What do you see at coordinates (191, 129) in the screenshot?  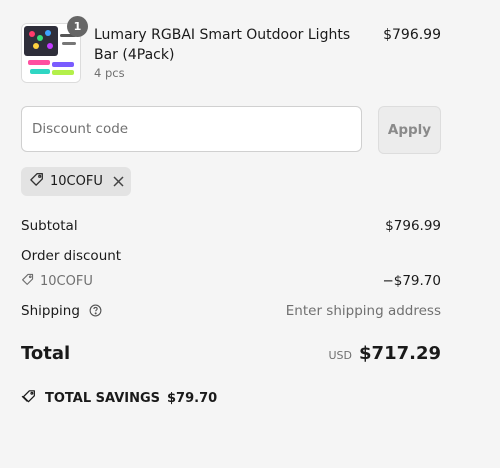 I see `discount-code-input` at bounding box center [191, 129].